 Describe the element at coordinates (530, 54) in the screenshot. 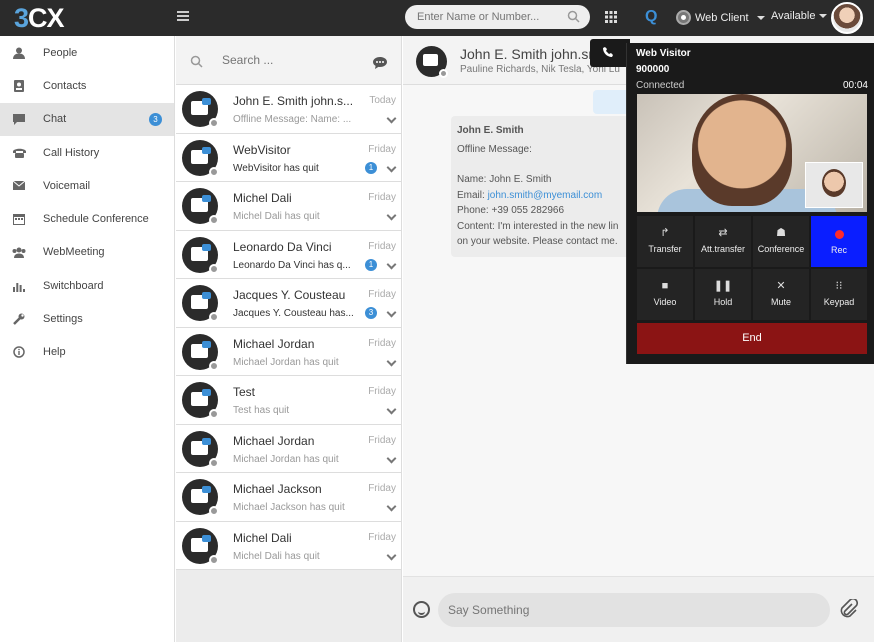

I see `chat-title: John E. Smith john.sm` at that location.